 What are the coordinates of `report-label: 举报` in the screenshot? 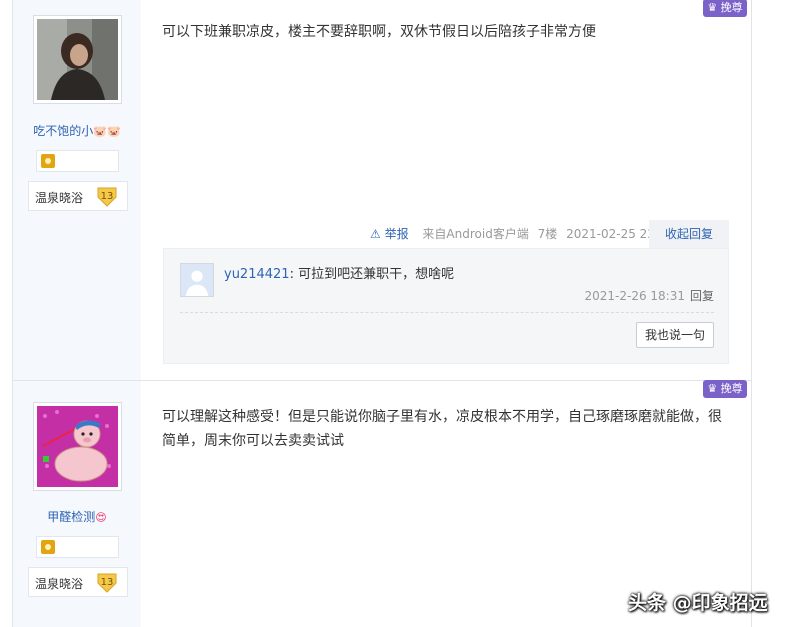 It's located at (397, 234).